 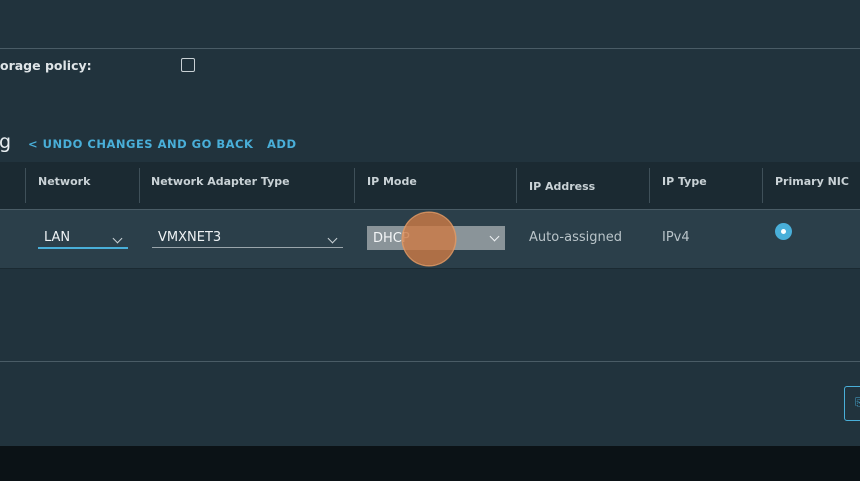 What do you see at coordinates (220, 181) in the screenshot?
I see `header-adapter-type: Network Adapter Type` at bounding box center [220, 181].